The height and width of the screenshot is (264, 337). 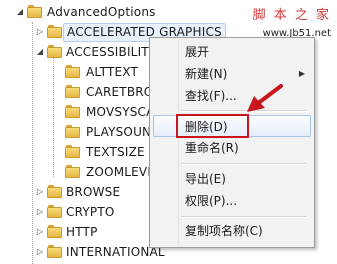 What do you see at coordinates (119, 132) in the screenshot?
I see `tree-item-label: PLAYSOUN` at bounding box center [119, 132].